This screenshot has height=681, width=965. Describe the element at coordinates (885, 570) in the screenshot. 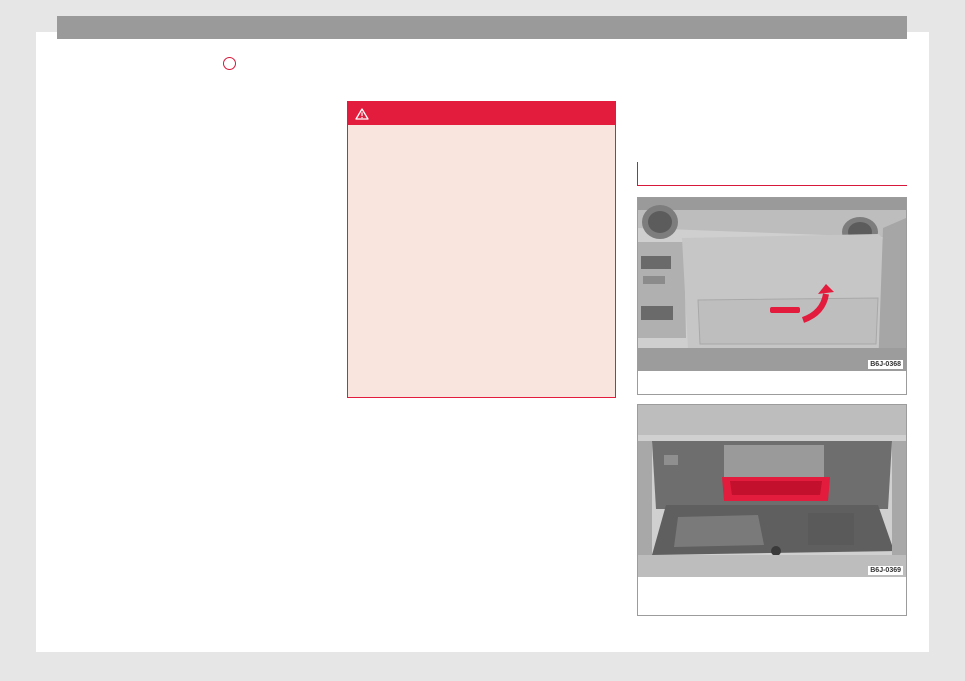

I see `figure-code: B6J-0369` at that location.